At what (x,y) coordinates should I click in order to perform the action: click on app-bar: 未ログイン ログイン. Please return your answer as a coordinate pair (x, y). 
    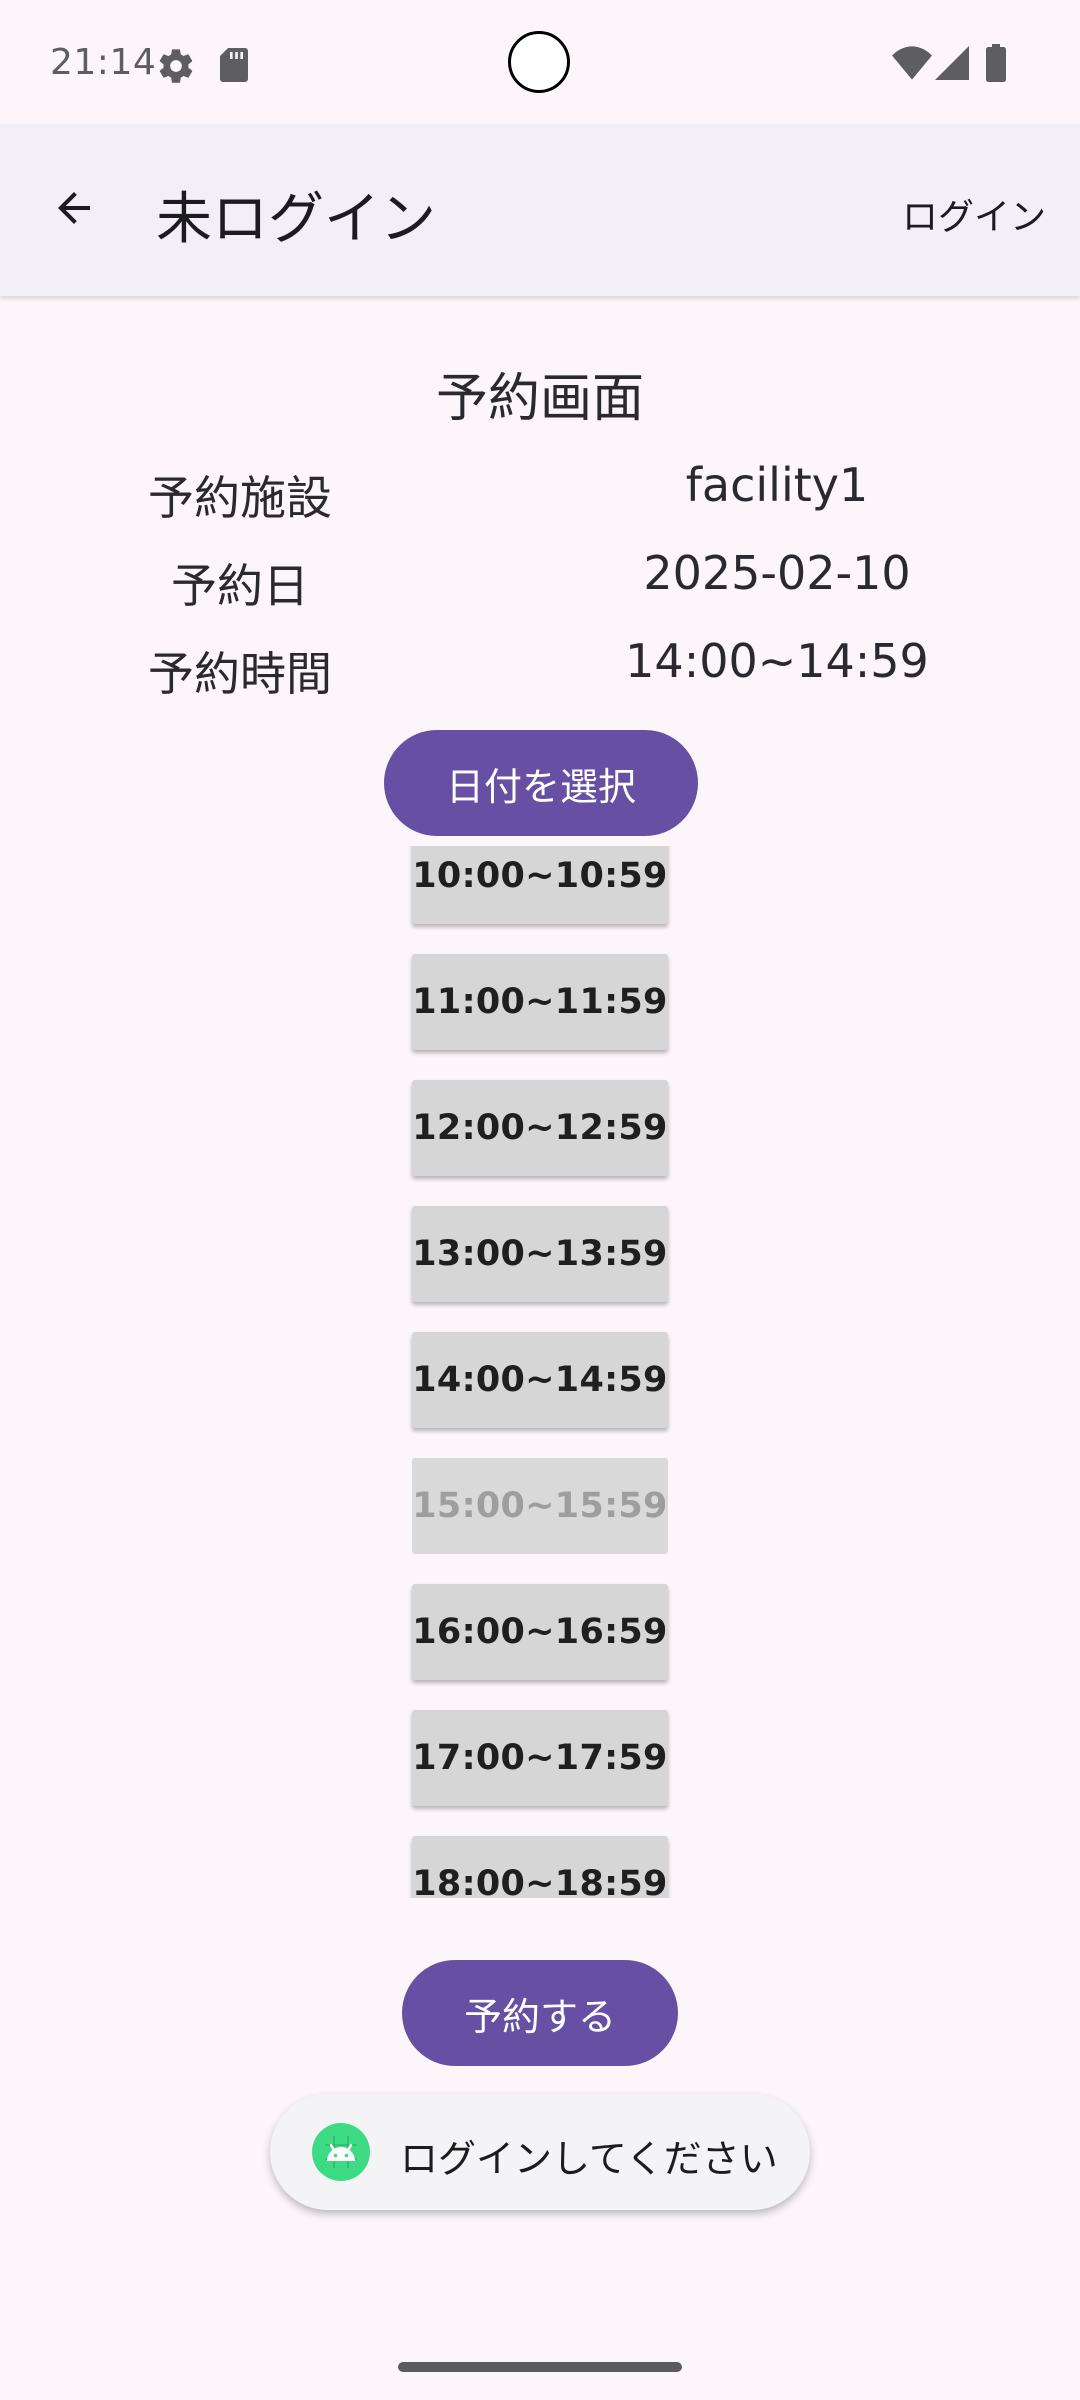
    Looking at the image, I should click on (540, 210).